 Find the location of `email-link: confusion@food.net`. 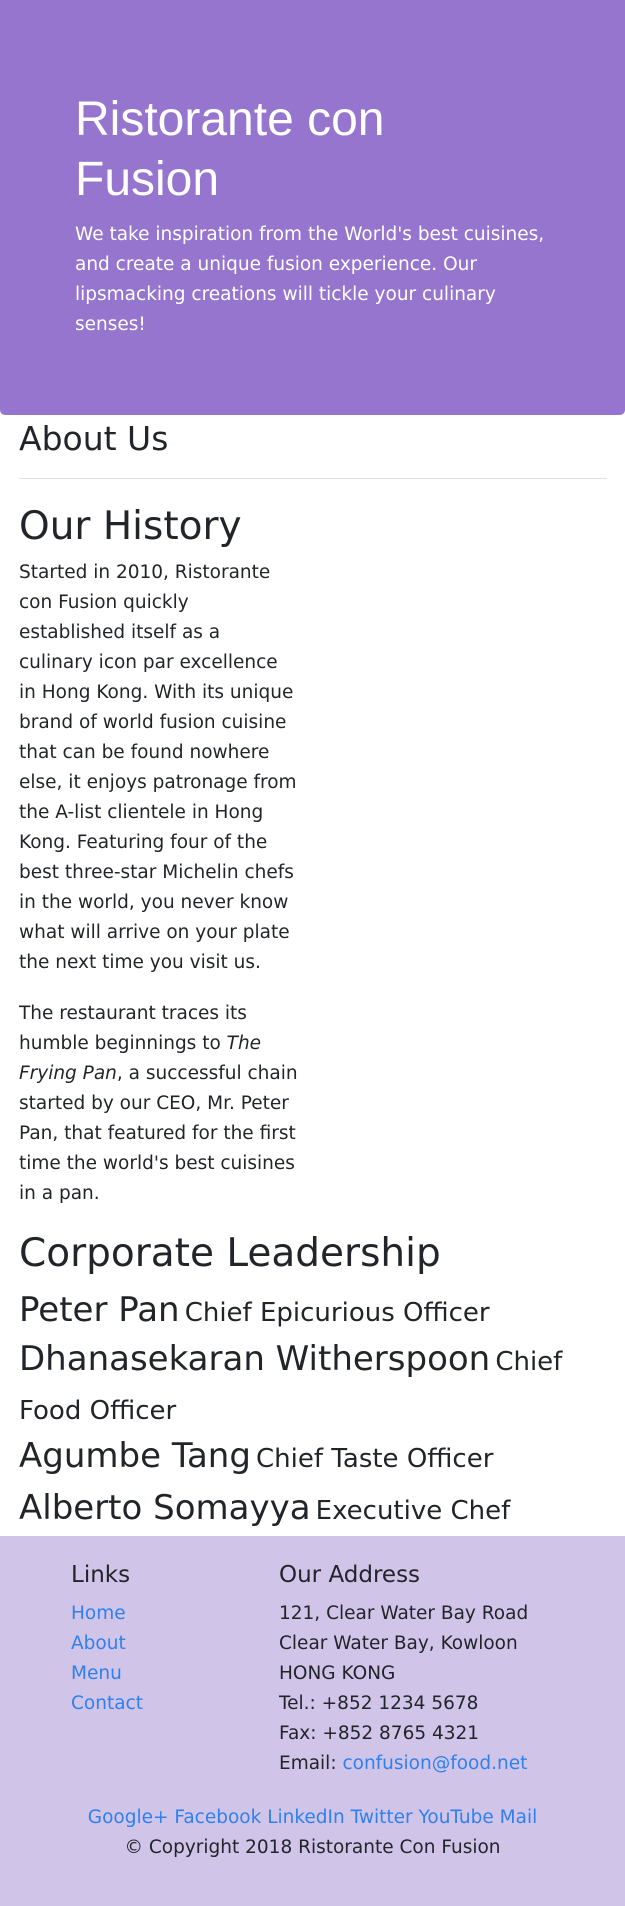

email-link: confusion@food.net is located at coordinates (434, 1763).